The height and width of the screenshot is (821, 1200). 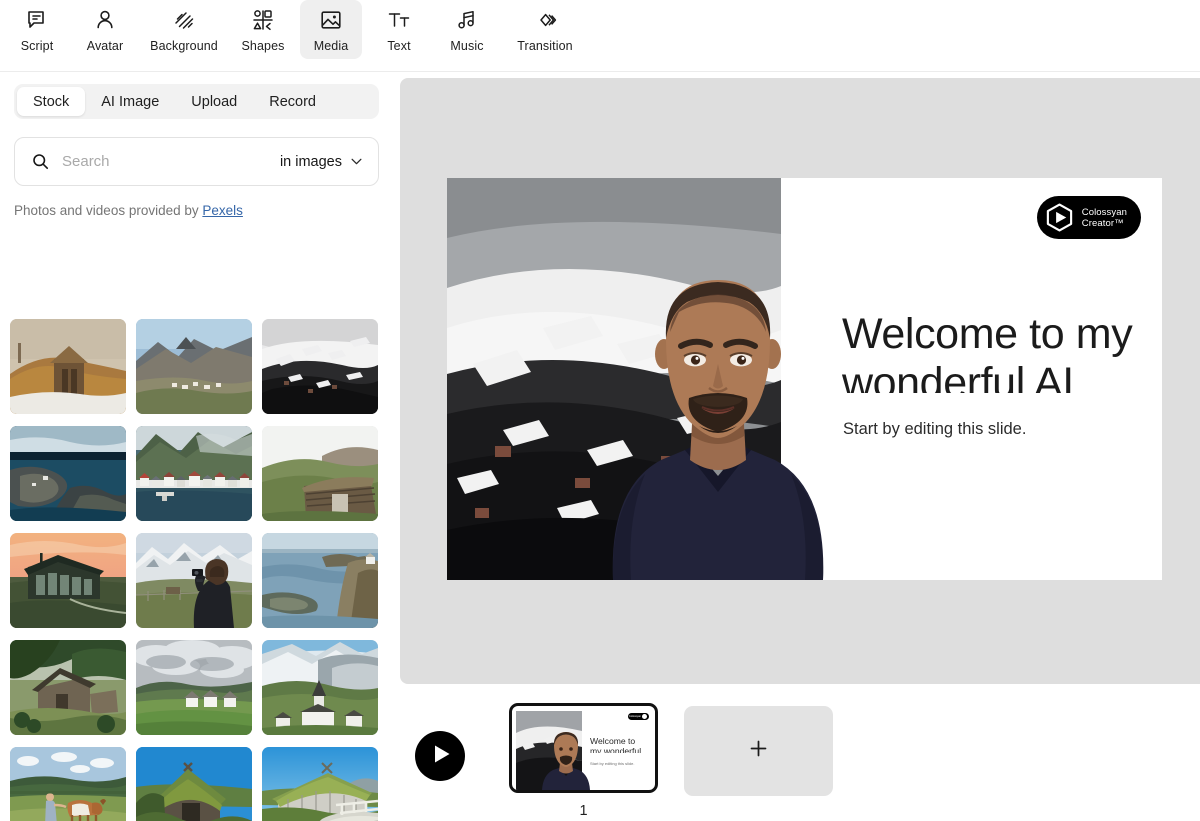 I want to click on tab-record: Record, so click(x=292, y=101).